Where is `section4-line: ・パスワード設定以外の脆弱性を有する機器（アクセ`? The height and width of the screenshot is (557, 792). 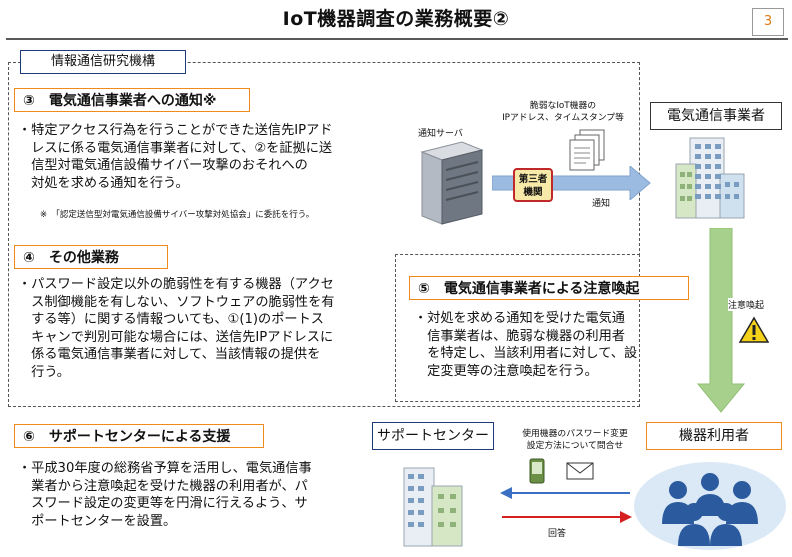 section4-line: ・パスワード設定以外の脆弱性を有する機器（アクセ is located at coordinates (176, 284).